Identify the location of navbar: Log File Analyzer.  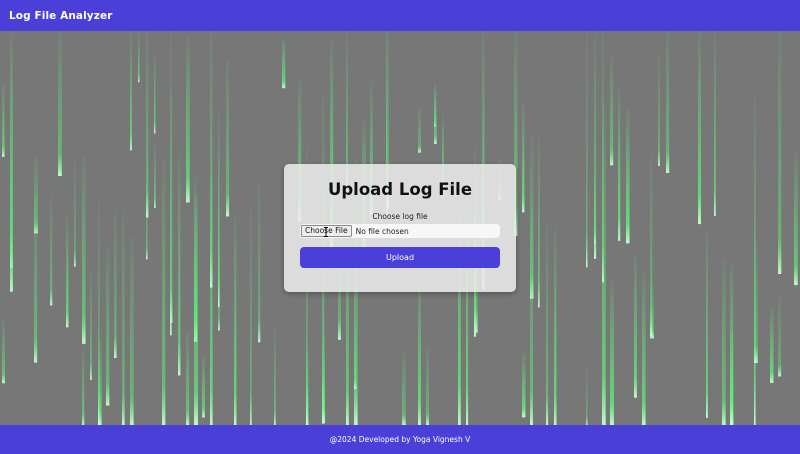
(400, 15).